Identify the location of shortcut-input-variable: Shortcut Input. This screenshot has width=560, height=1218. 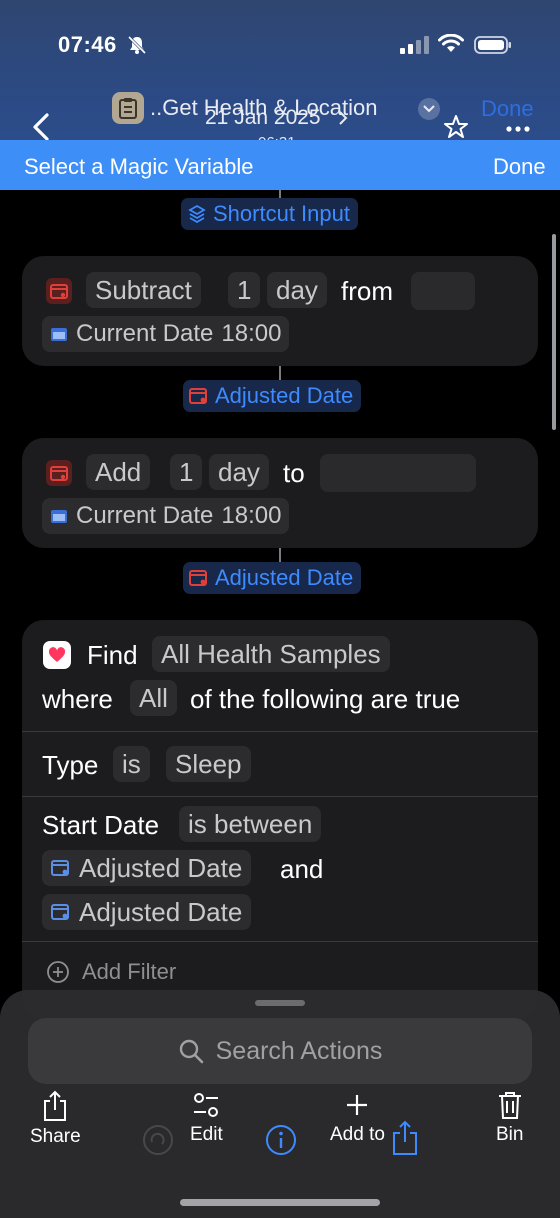
(269, 214).